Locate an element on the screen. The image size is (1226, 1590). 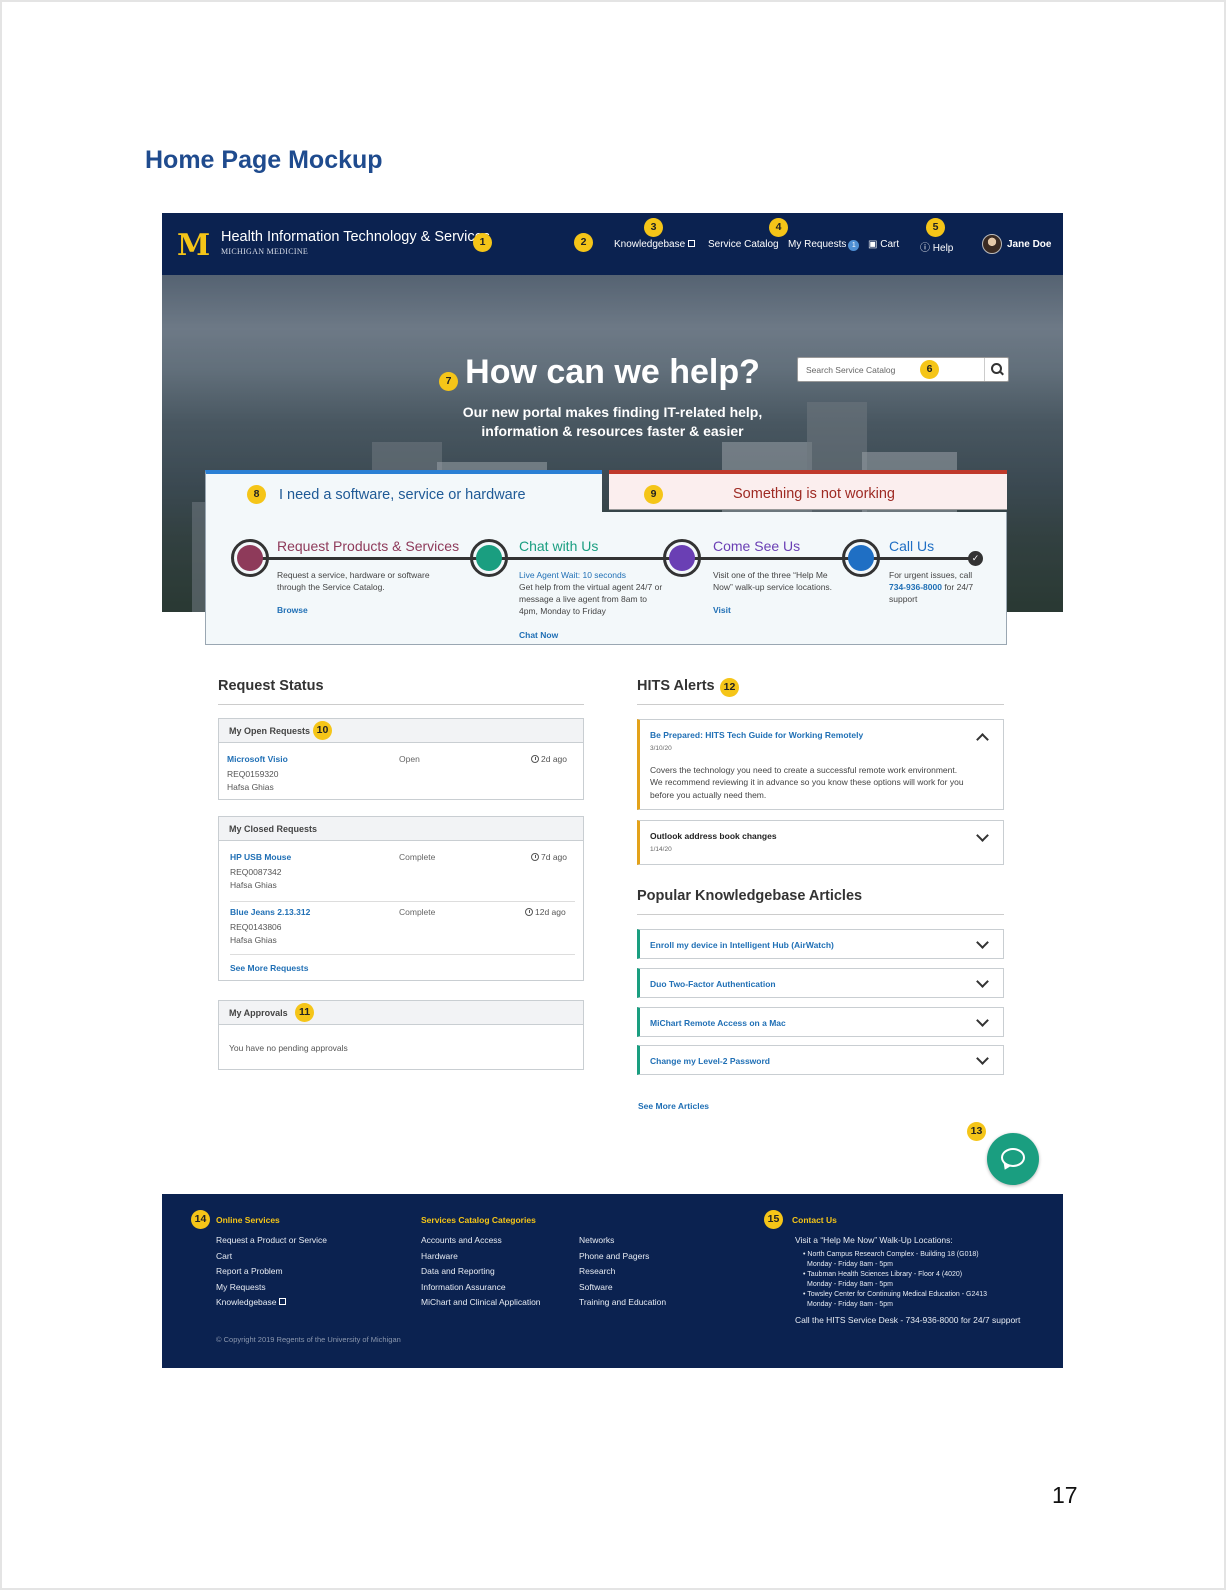
kb-article-title: Change my Level-2 Password is located at coordinates (710, 1061).